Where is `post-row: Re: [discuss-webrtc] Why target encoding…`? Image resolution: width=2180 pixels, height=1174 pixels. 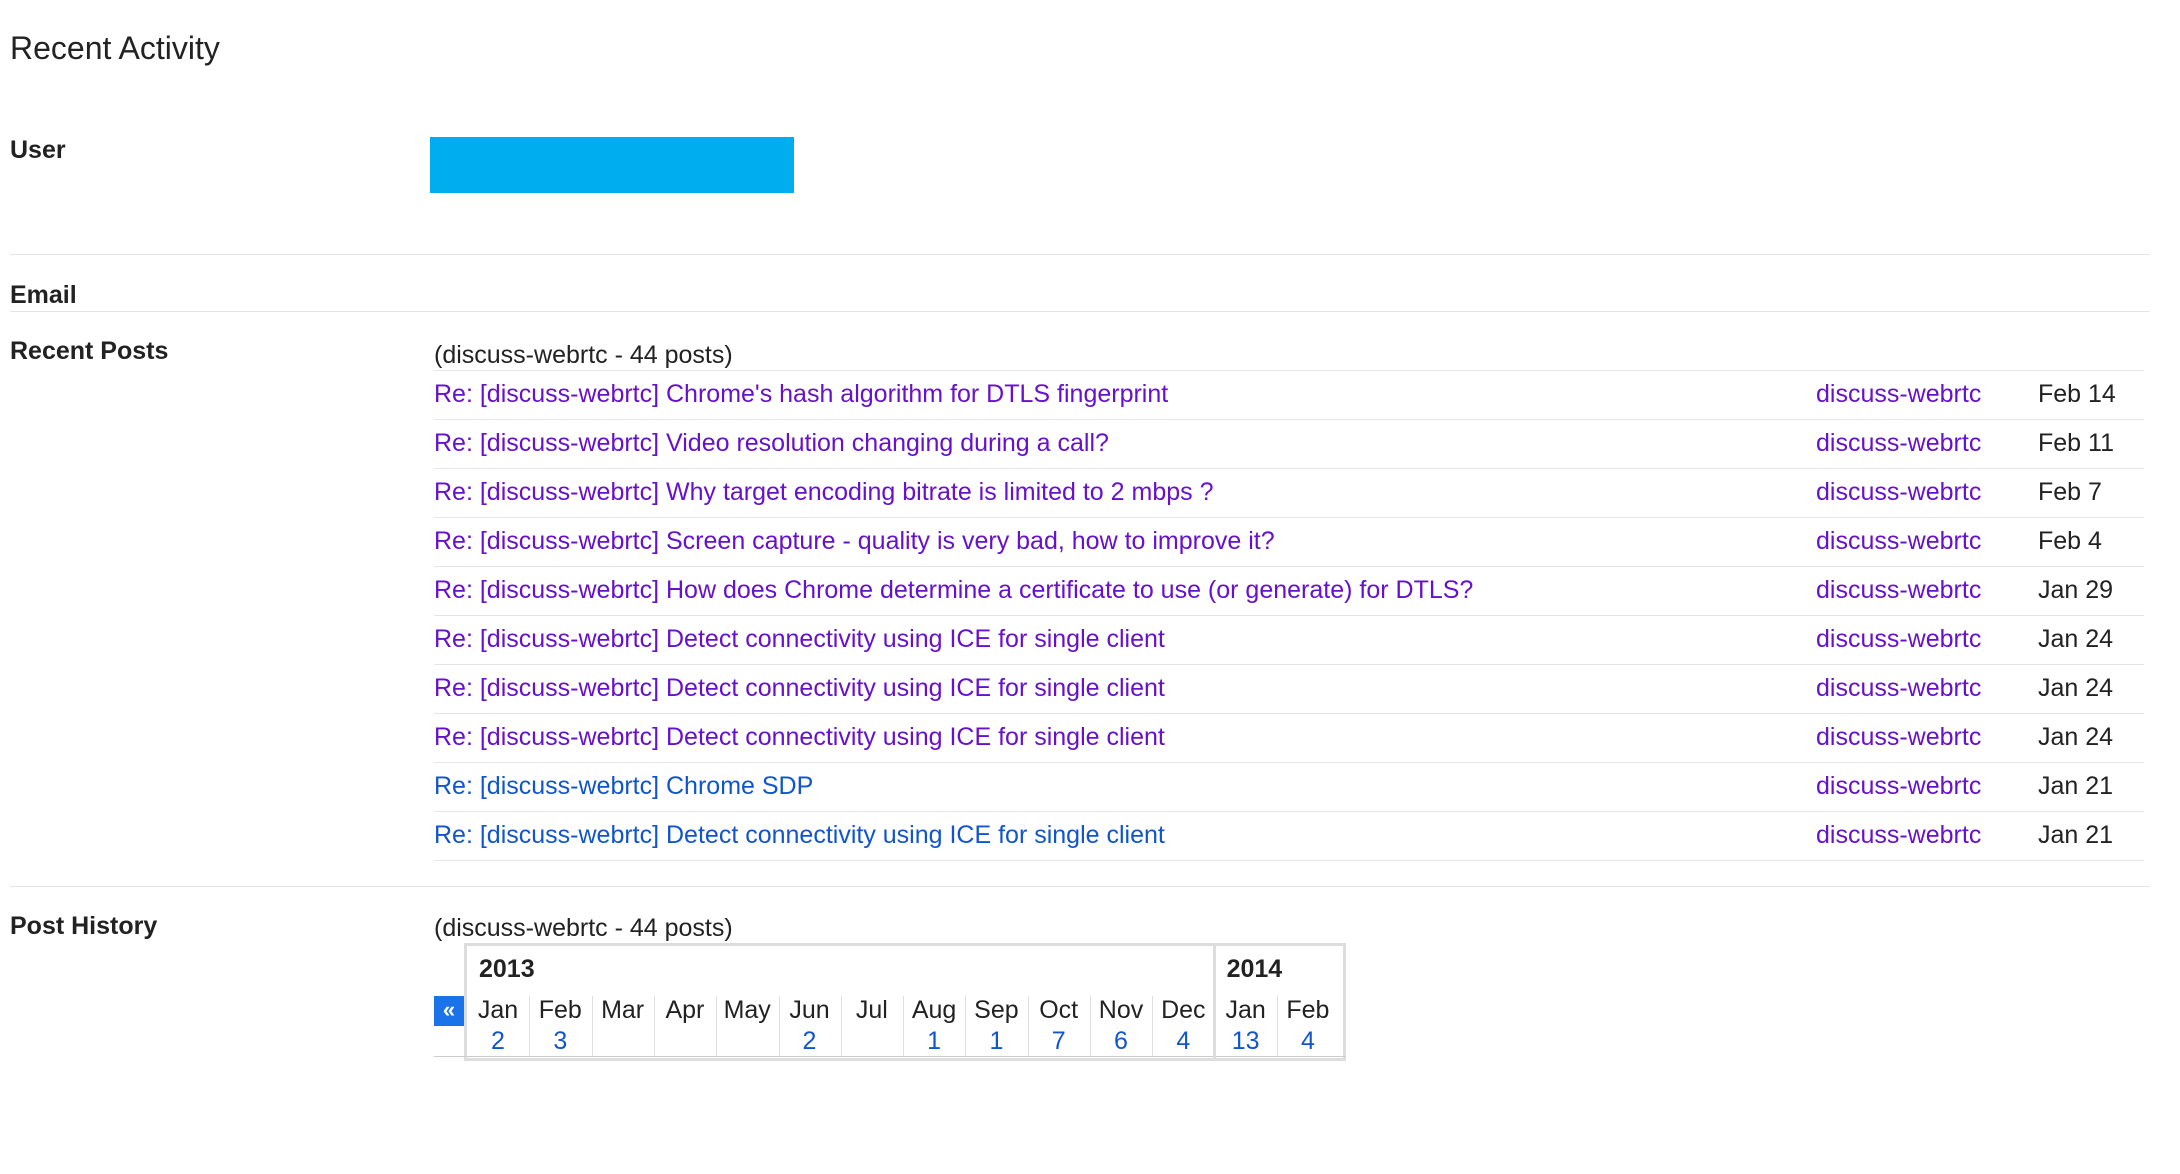 post-row: Re: [discuss-webrtc] Why target encoding… is located at coordinates (1289, 492).